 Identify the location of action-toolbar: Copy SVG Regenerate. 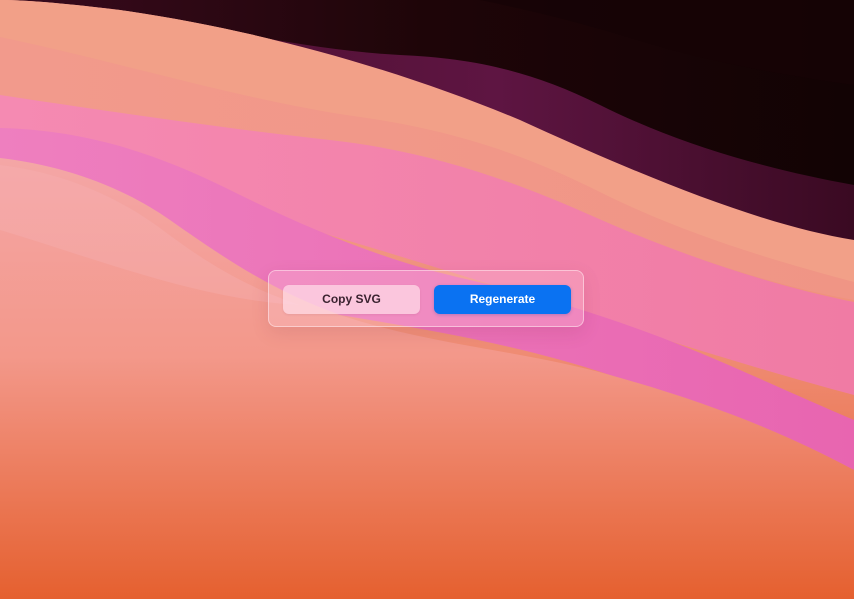
(426, 298).